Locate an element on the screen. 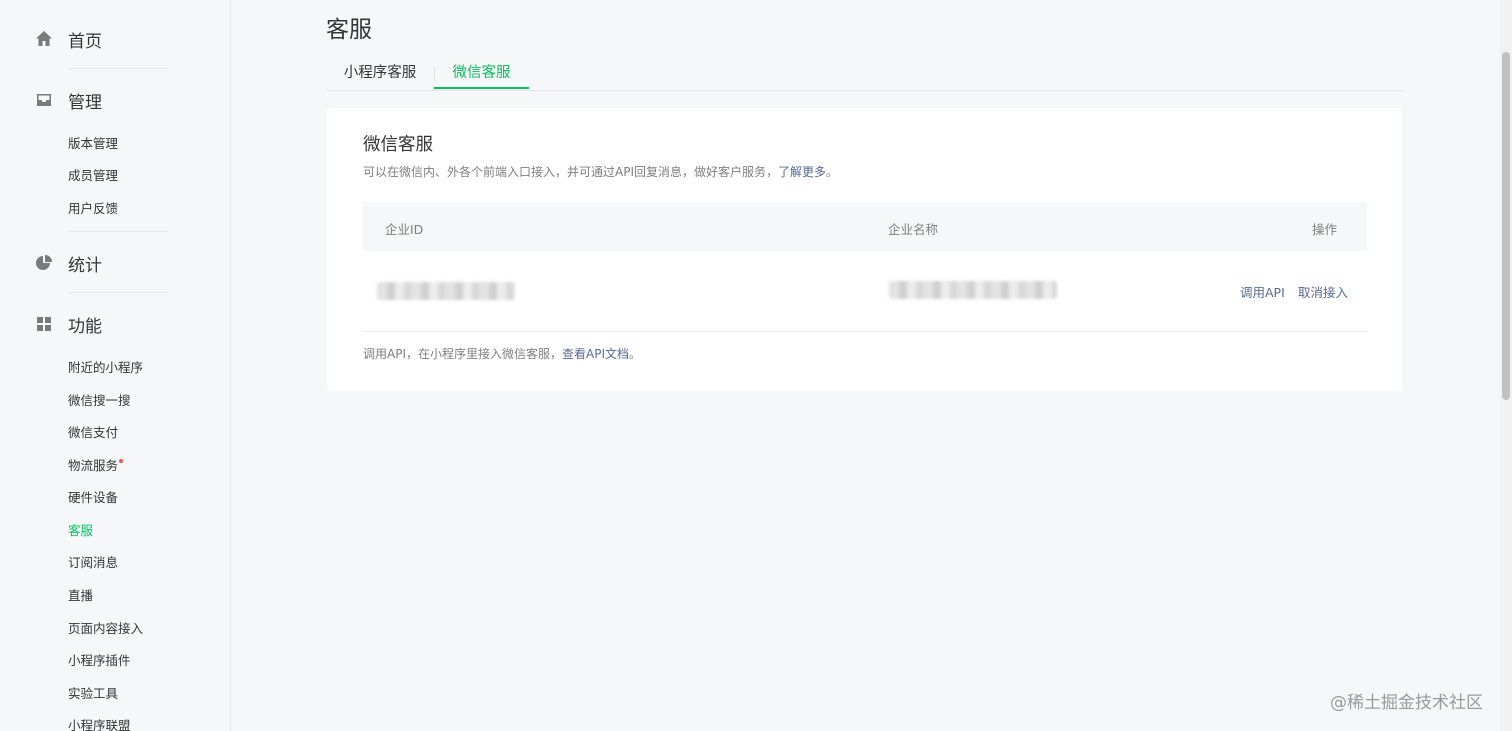 This screenshot has width=1512, height=731. api-docs-link: 查看API文档 is located at coordinates (595, 354).